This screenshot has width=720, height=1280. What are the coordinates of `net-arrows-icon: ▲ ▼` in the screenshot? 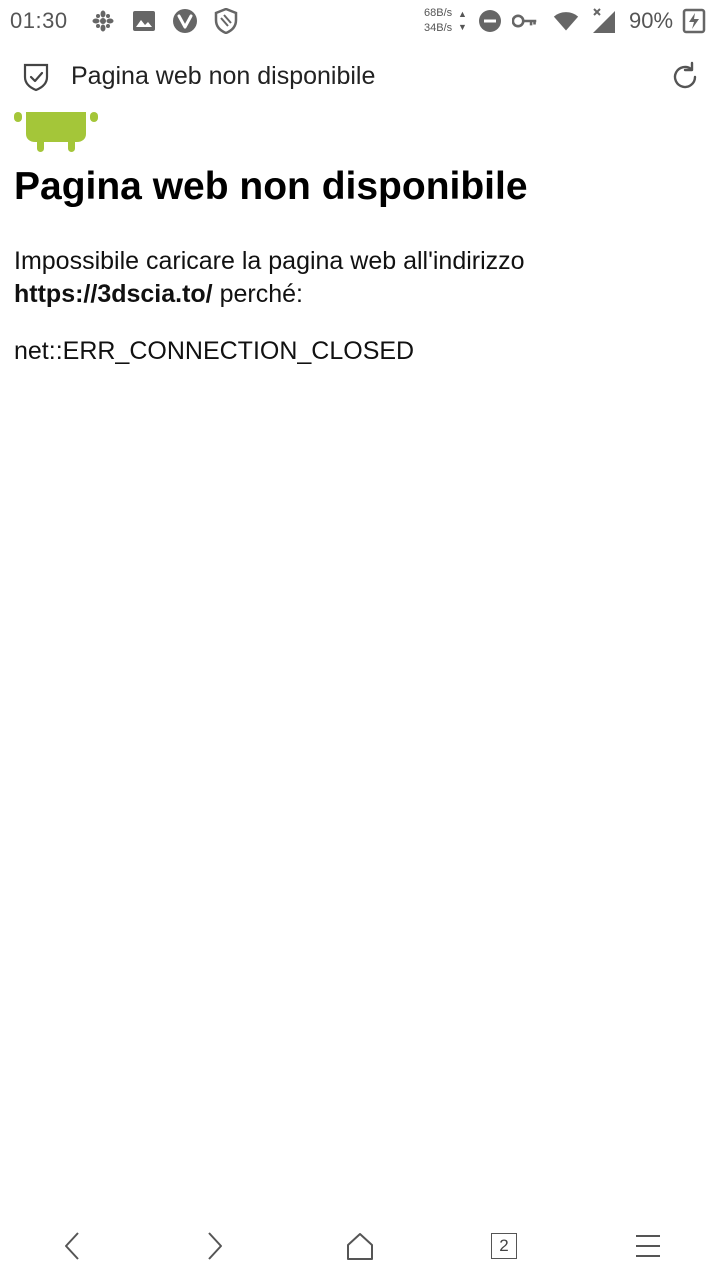 It's located at (462, 20).